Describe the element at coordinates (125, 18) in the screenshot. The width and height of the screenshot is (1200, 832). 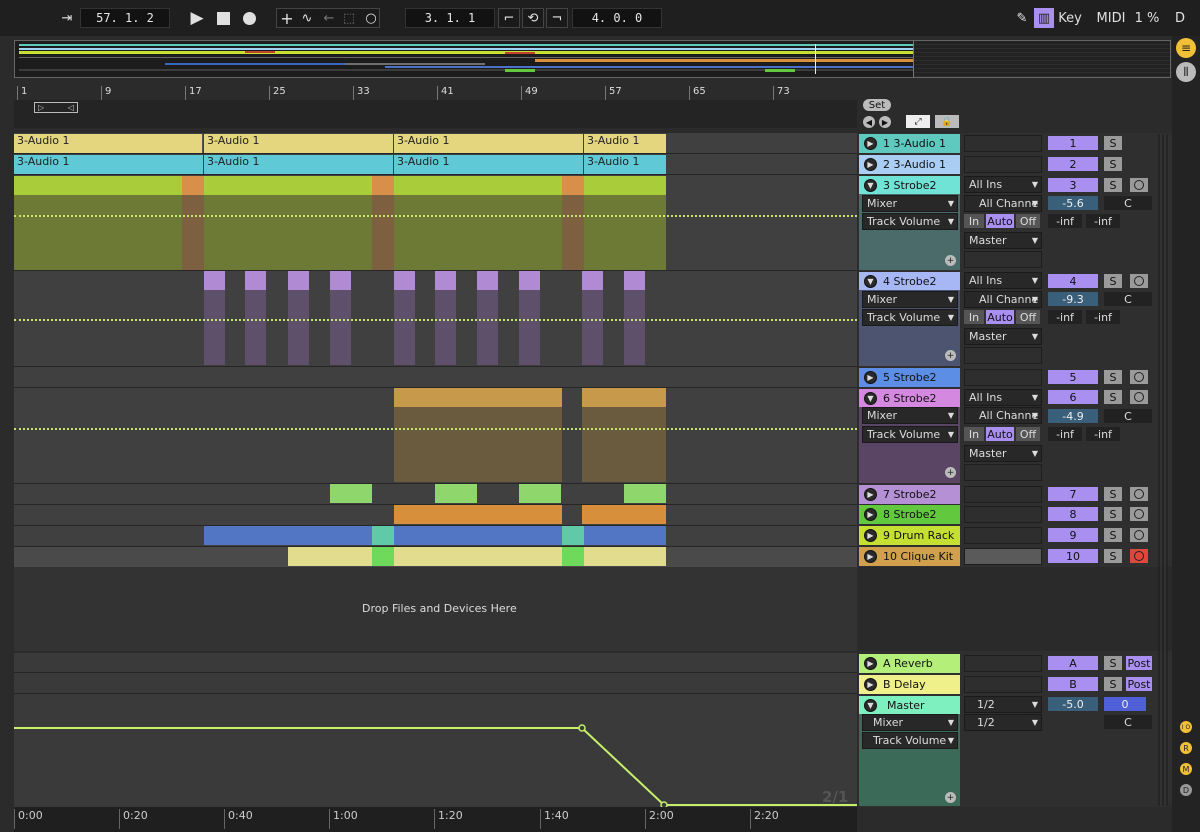
I see `song-position-display: 57. 1. 2` at that location.